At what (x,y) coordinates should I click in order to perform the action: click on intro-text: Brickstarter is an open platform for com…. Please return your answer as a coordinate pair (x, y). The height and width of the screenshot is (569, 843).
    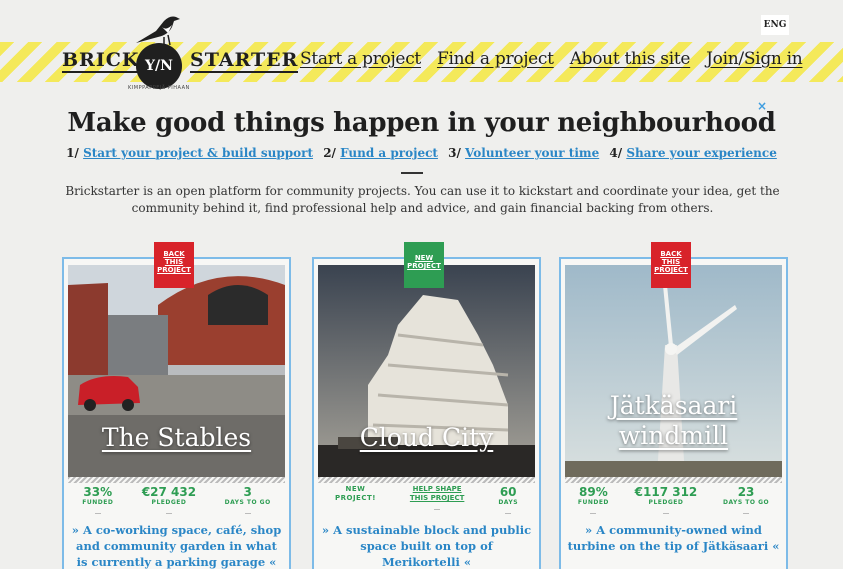
    Looking at the image, I should click on (422, 199).